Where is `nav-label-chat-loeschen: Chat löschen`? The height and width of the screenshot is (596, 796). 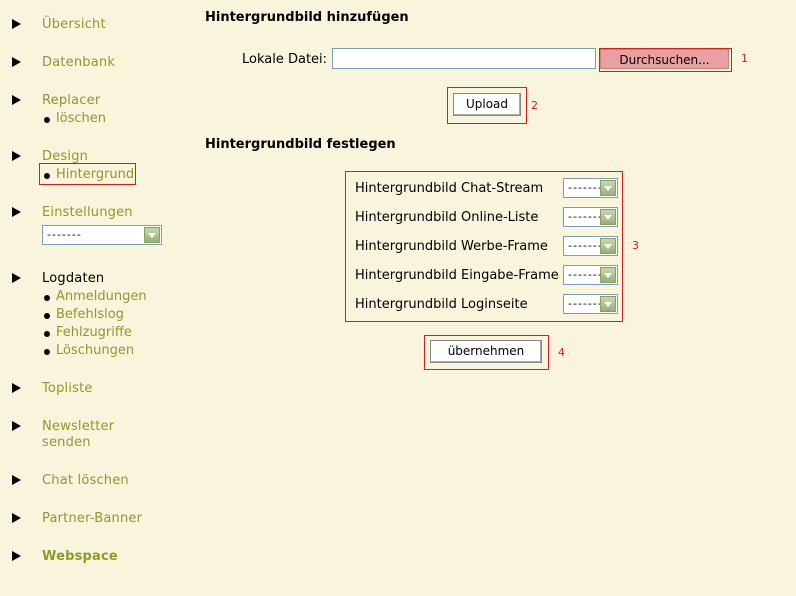
nav-label-chat-loeschen: Chat löschen is located at coordinates (85, 480).